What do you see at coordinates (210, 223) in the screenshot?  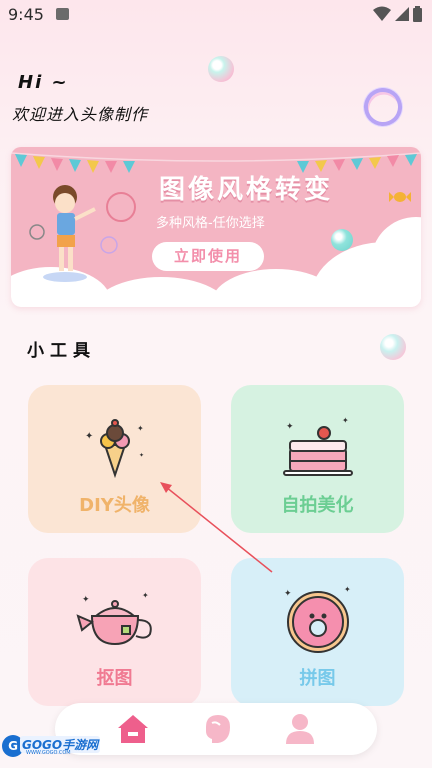 I see `banner-subtitle: 多种风格-任你选择` at bounding box center [210, 223].